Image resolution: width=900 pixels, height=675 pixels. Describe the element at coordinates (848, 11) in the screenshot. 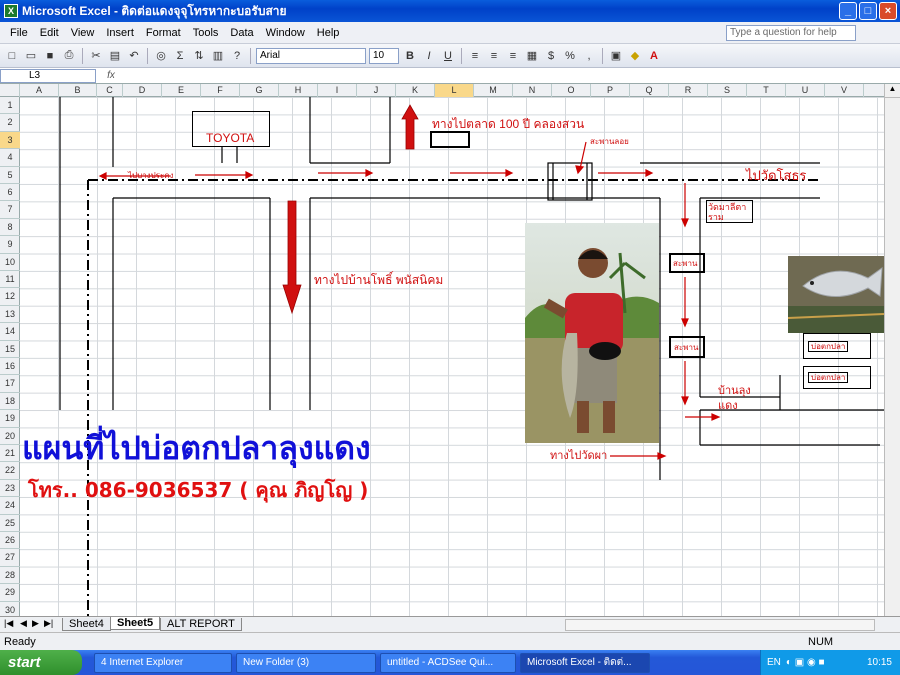

I see `minimize-button: _` at that location.